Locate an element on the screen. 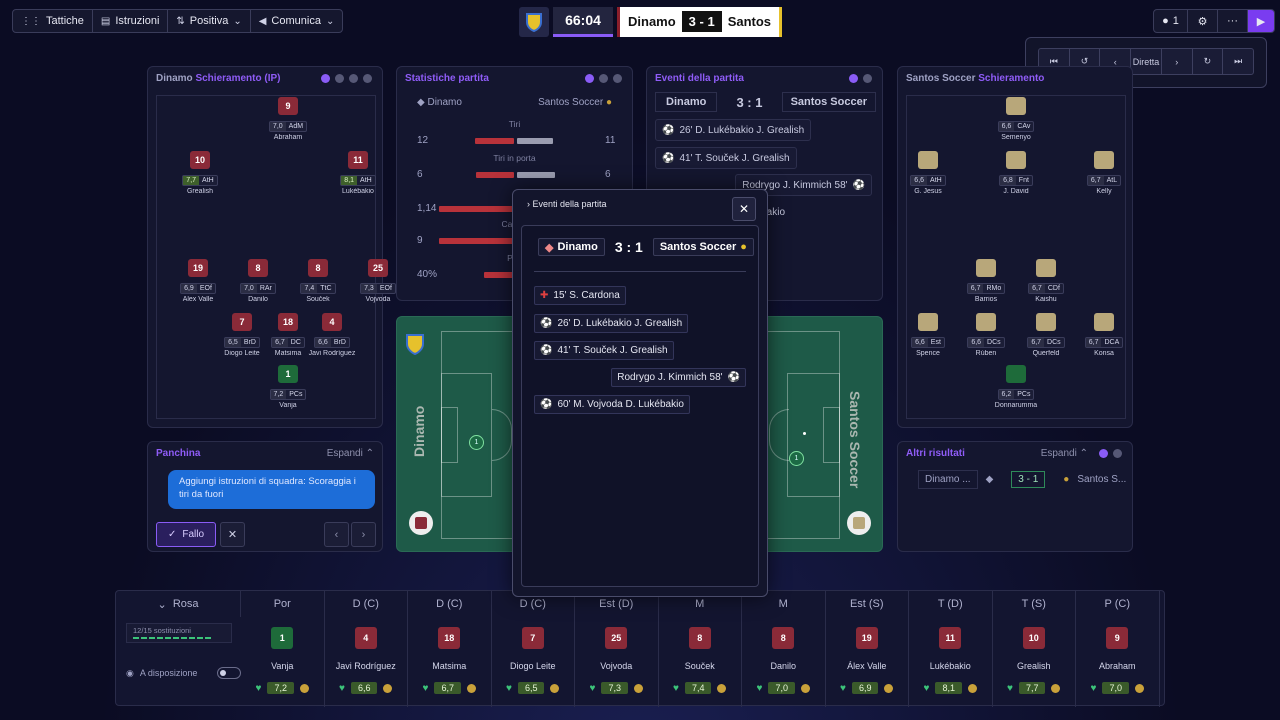 This screenshot has height=720, width=1280. event-item: ⚽ 41' T. Souček J. Grealish is located at coordinates (726, 158).